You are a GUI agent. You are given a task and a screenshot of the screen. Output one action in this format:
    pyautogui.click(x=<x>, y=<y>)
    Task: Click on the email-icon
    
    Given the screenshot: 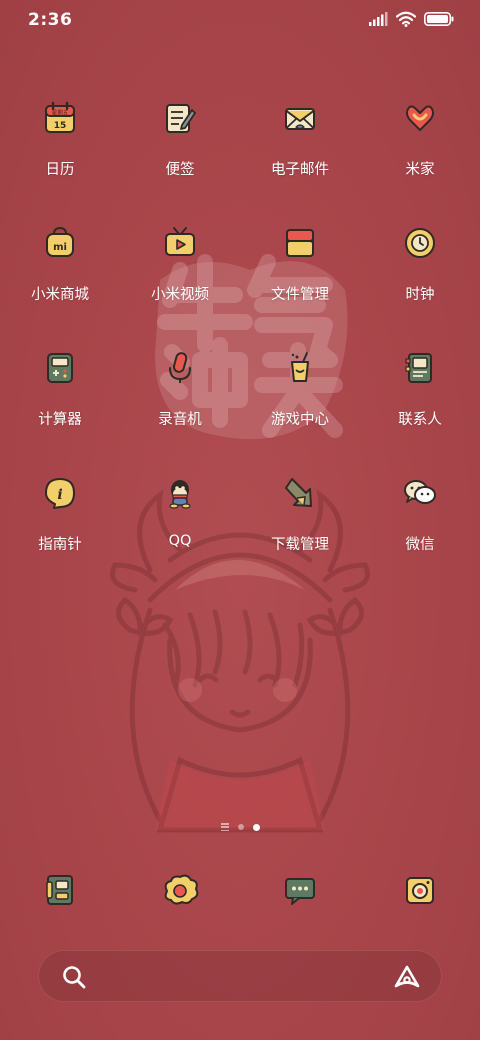 What is the action you would take?
    pyautogui.click(x=300, y=118)
    